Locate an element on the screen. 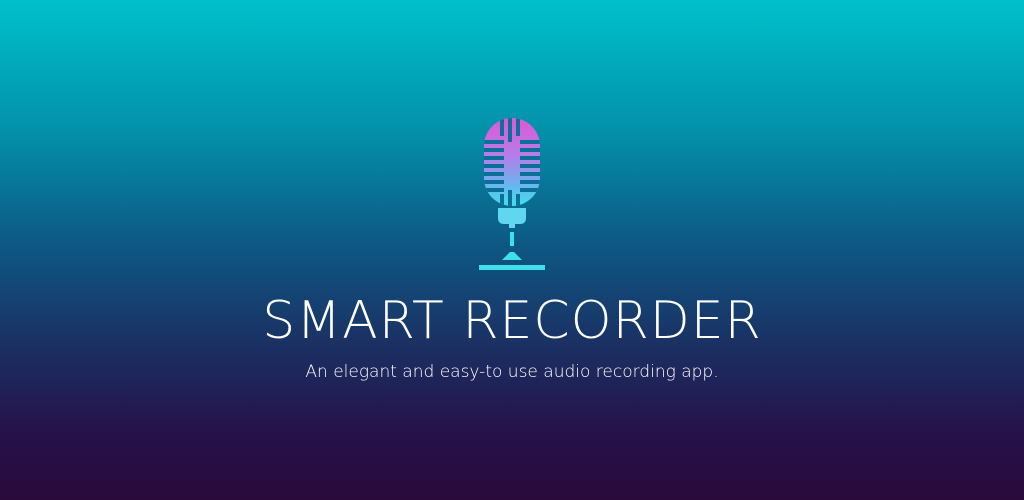  app-title: SMART RECORDER is located at coordinates (512, 321).